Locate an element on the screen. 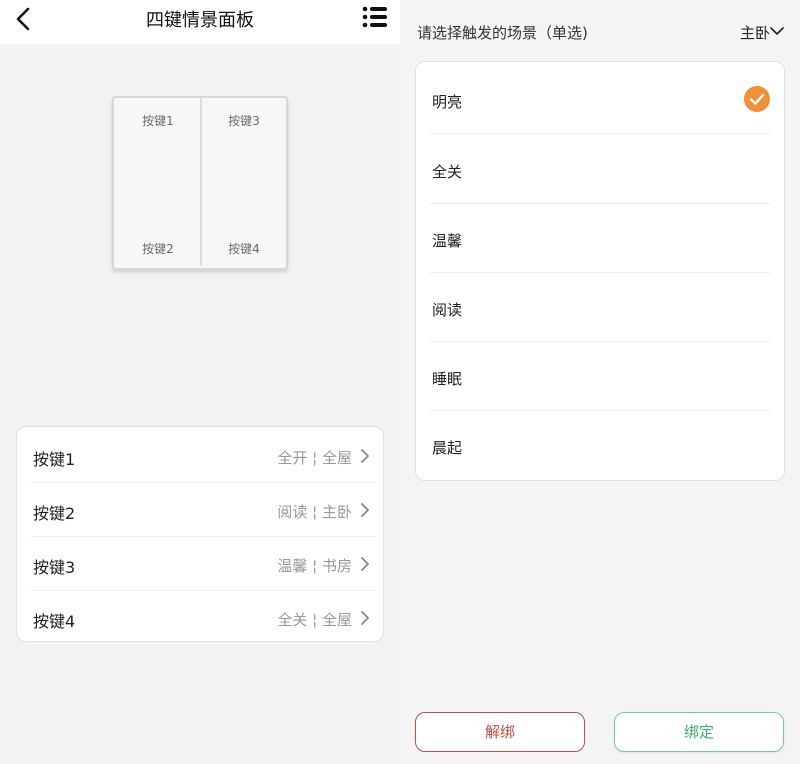 This screenshot has width=800, height=764. room-selector: 主卧 is located at coordinates (755, 32).